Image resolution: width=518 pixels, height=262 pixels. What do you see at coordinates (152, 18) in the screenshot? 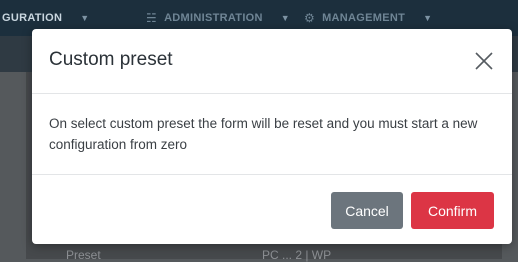
I see `admin-icon: ☵` at bounding box center [152, 18].